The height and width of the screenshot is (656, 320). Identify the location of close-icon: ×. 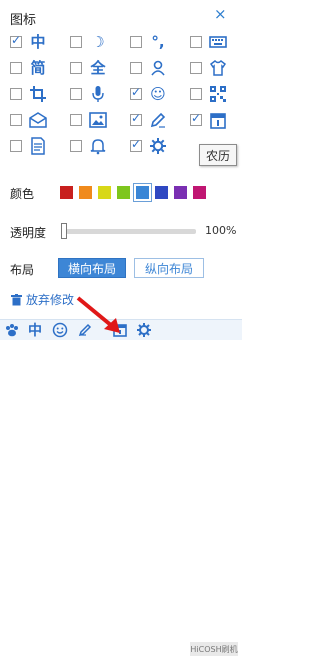
(220, 14).